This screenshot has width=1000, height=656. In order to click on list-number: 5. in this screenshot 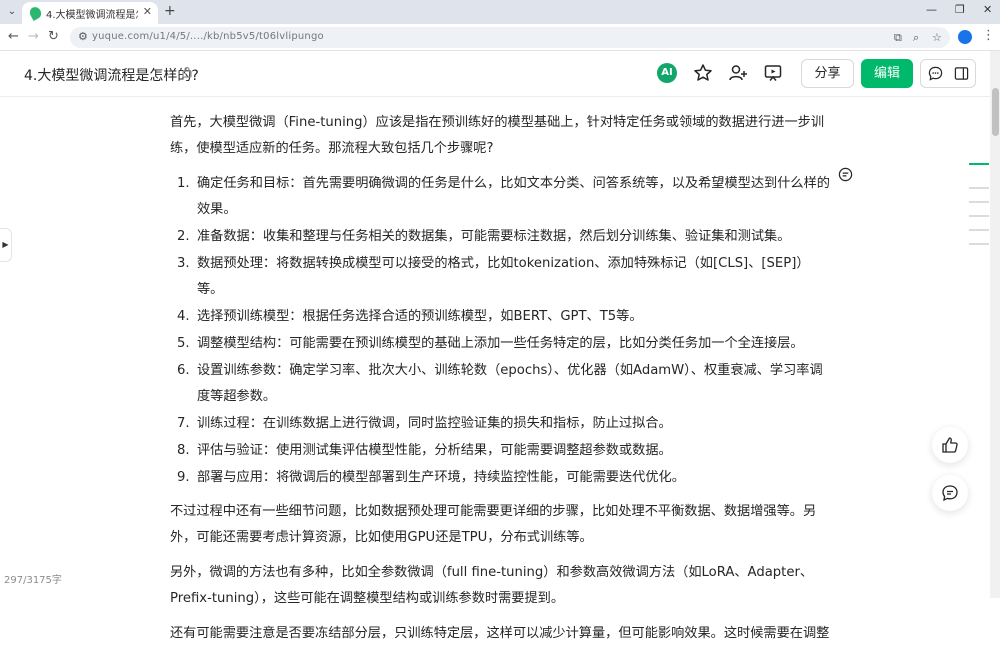, I will do `click(183, 343)`.